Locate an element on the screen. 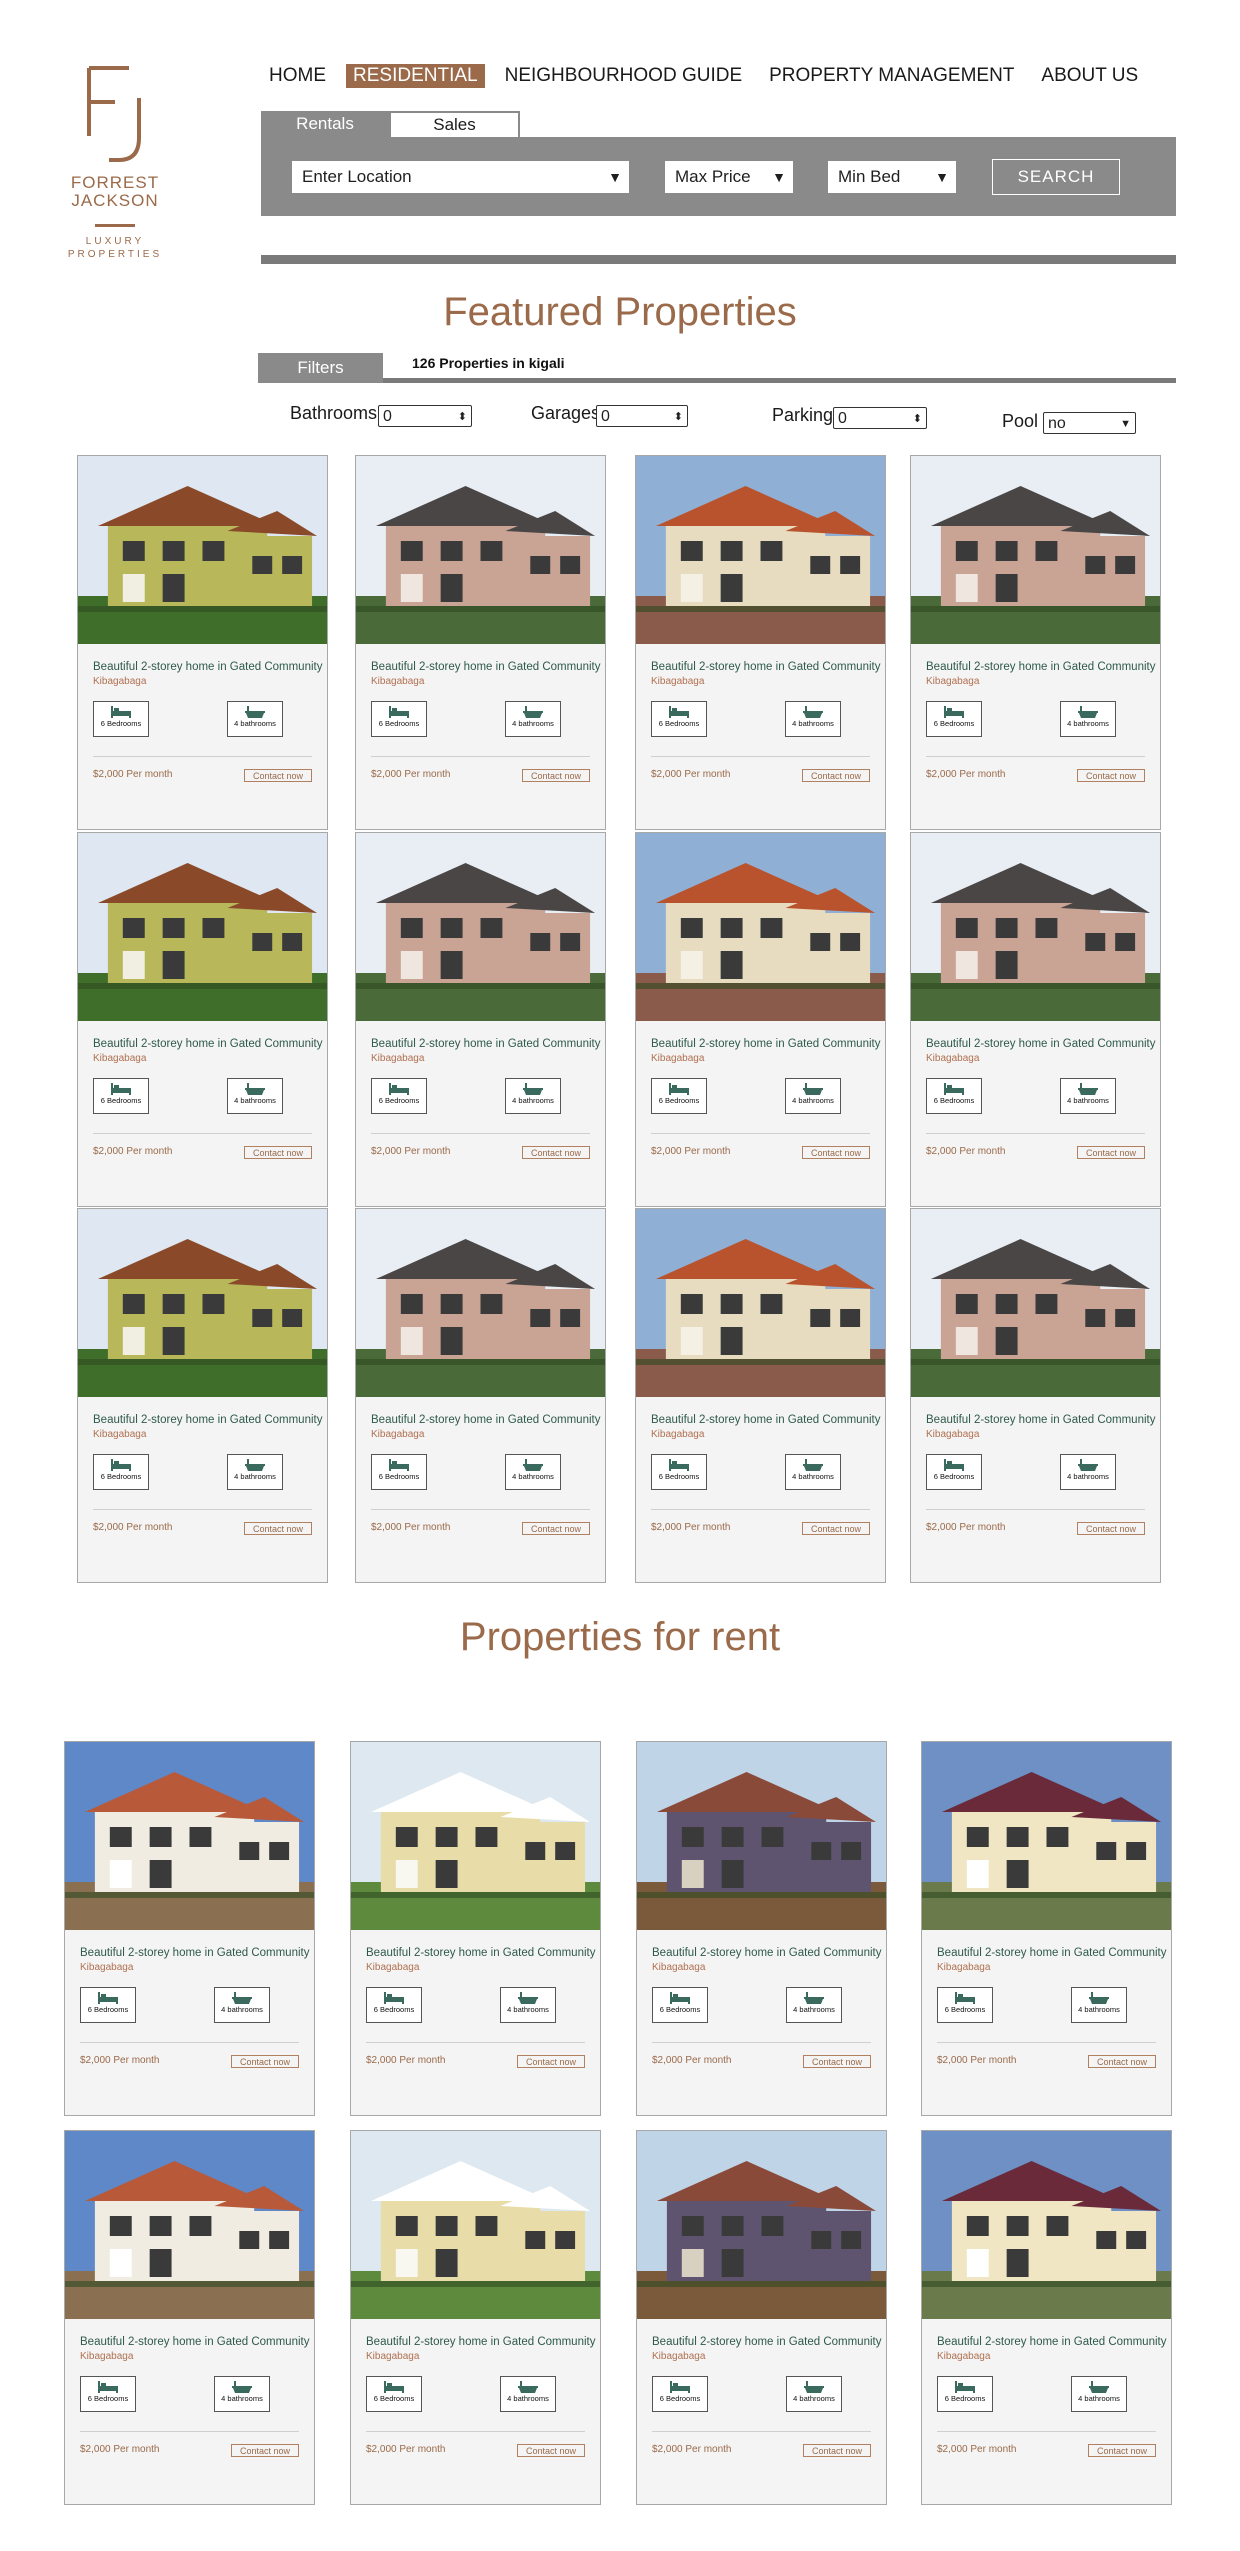 Image resolution: width=1240 pixels, height=2551 pixels. search-button: SEARCH is located at coordinates (1056, 177).